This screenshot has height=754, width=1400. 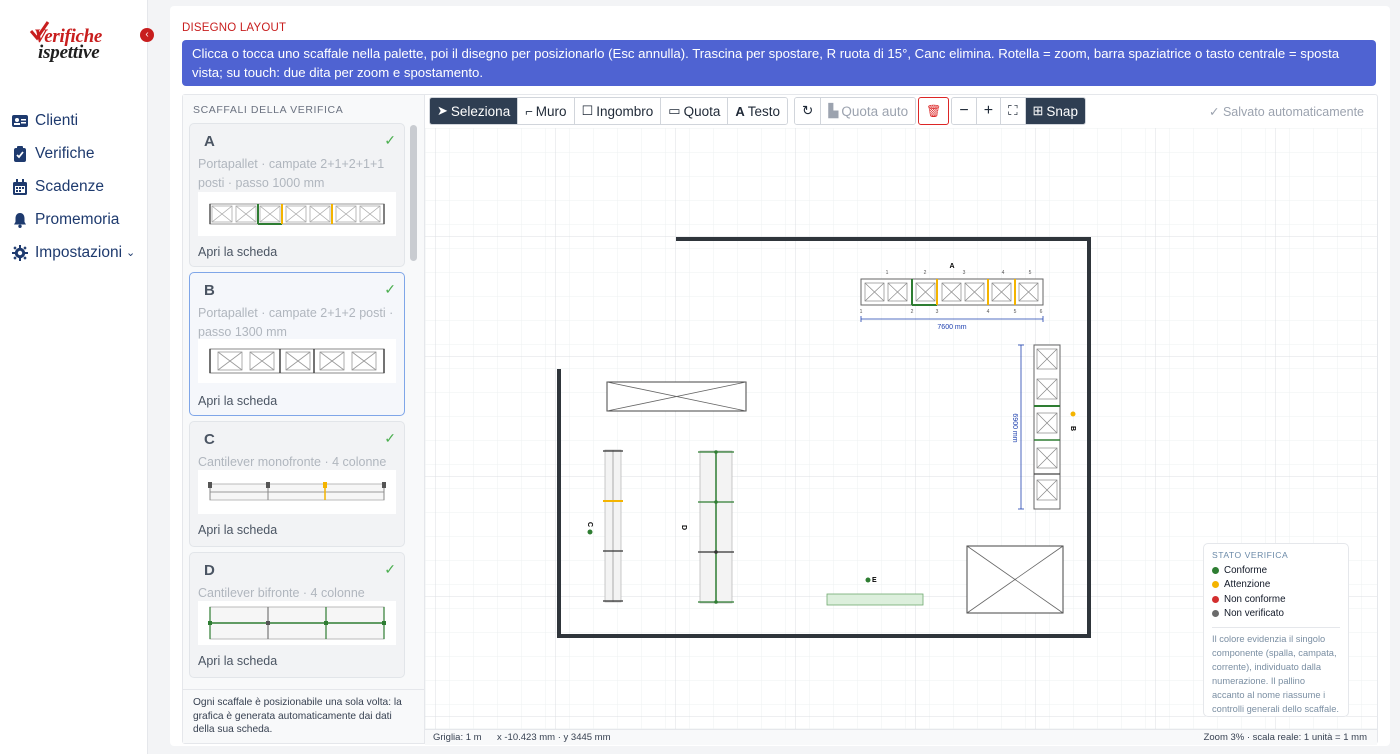 I want to click on legend-label: Conforme, so click(x=1246, y=570).